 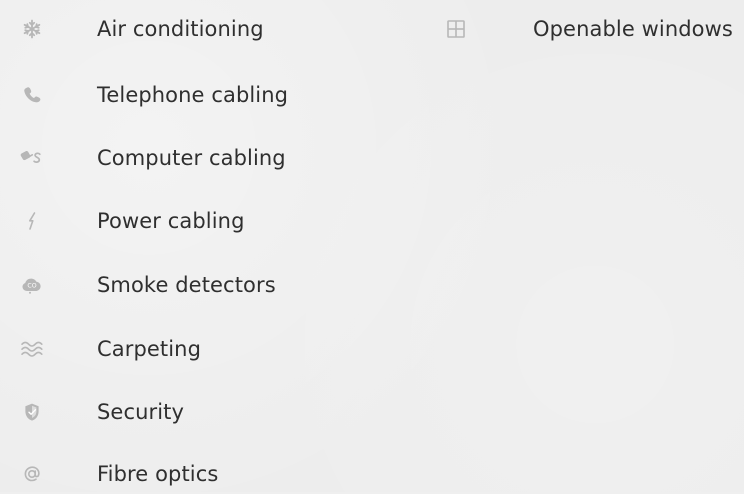 What do you see at coordinates (32, 29) in the screenshot?
I see `snowflake-icon` at bounding box center [32, 29].